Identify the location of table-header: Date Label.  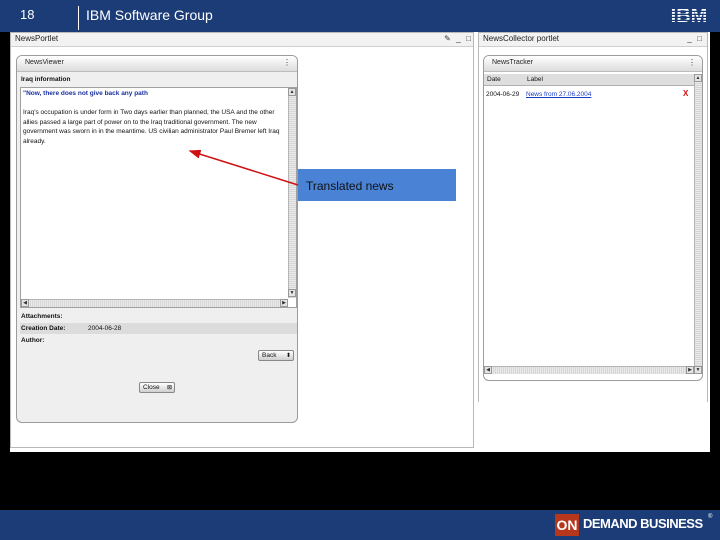
(589, 80).